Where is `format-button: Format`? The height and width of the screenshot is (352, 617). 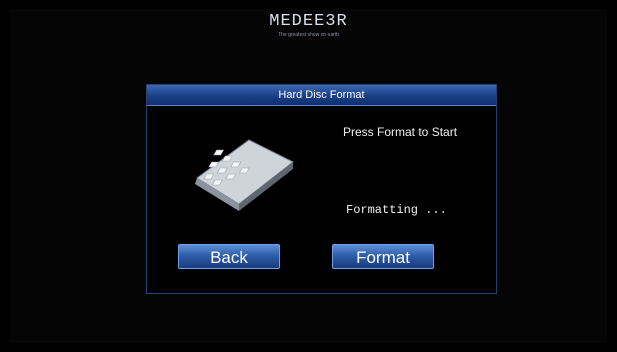
format-button: Format is located at coordinates (383, 256).